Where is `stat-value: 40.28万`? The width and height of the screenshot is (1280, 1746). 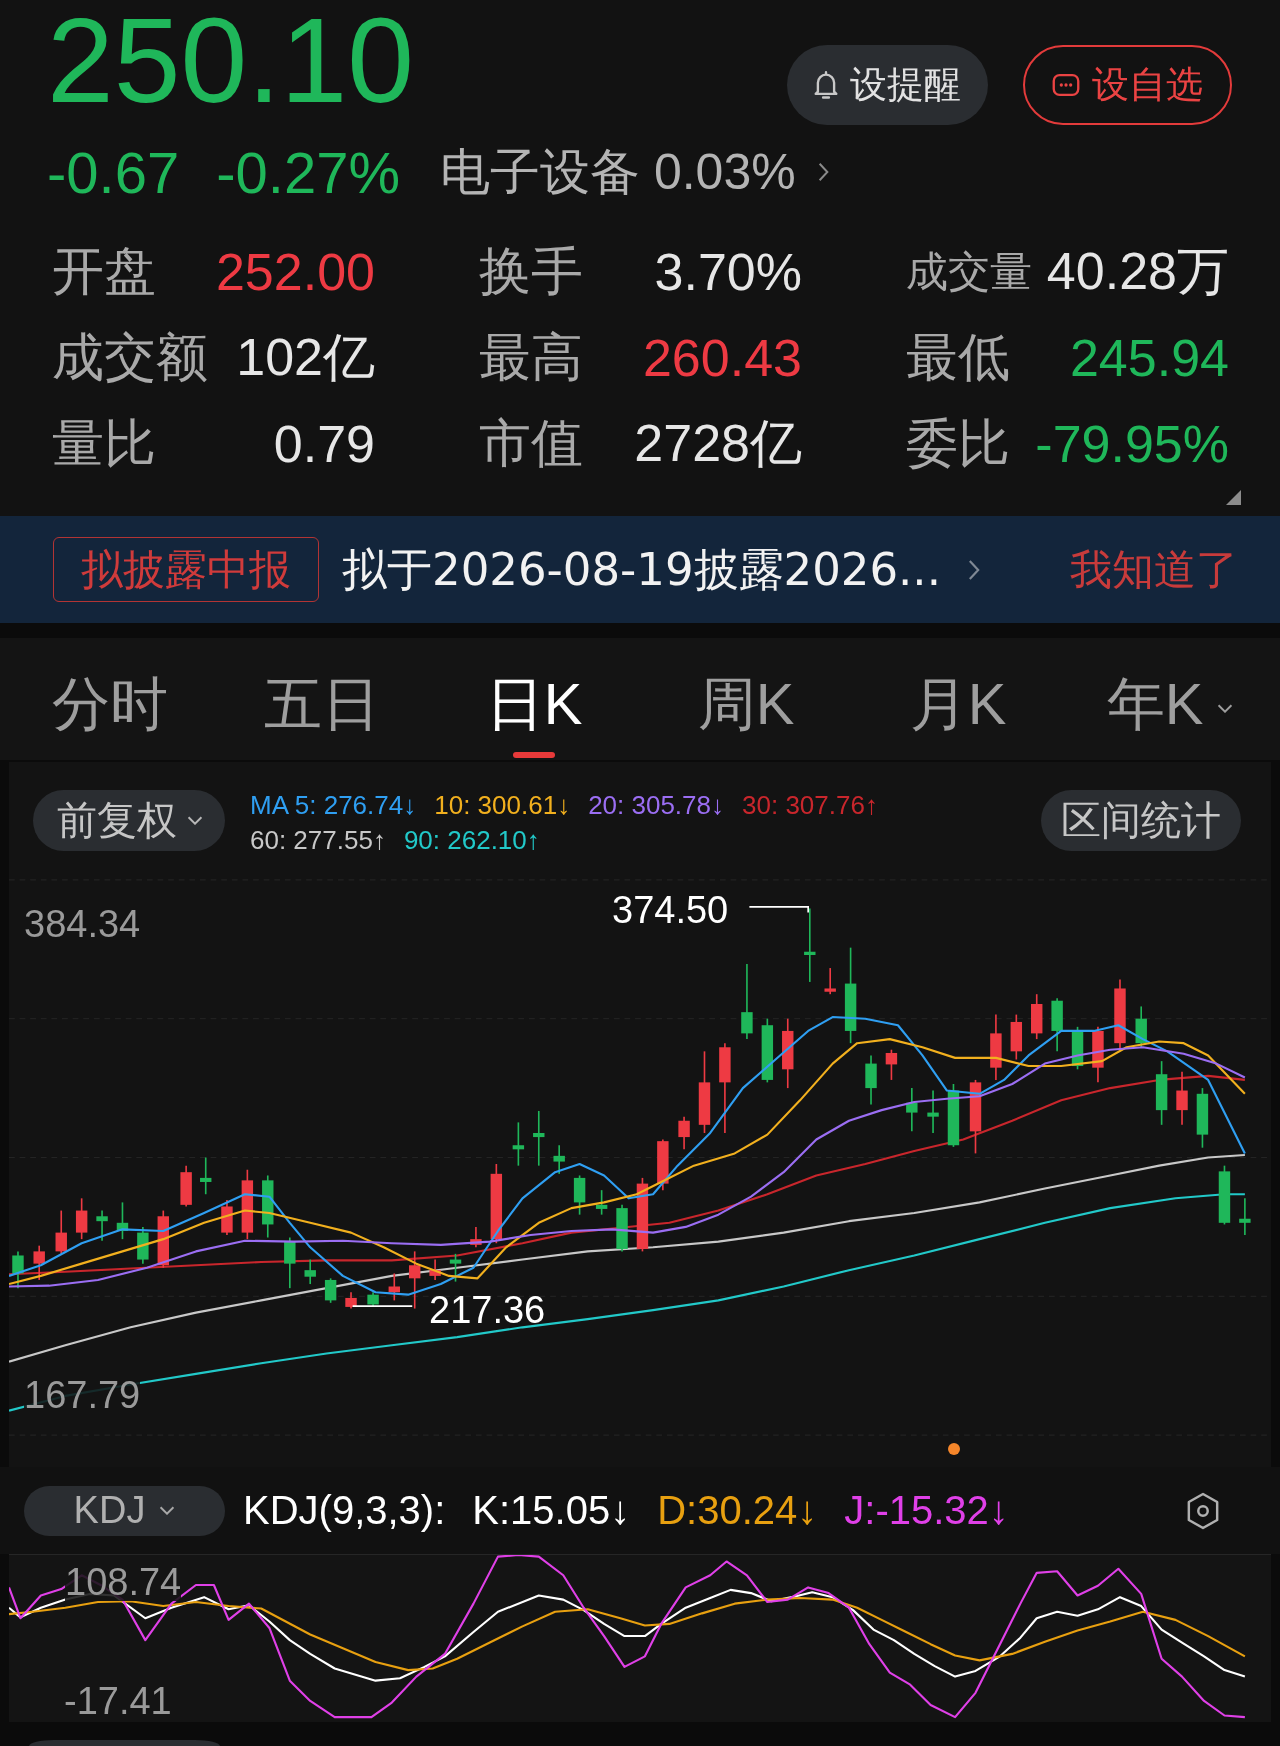 stat-value: 40.28万 is located at coordinates (1137, 271).